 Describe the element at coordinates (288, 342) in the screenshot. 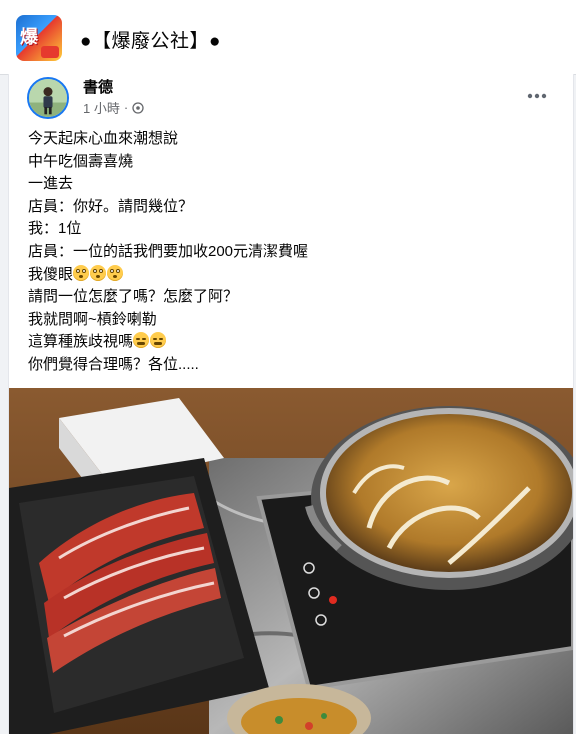

I see `post-line-with-emoji: 這算種族歧視嗎` at that location.